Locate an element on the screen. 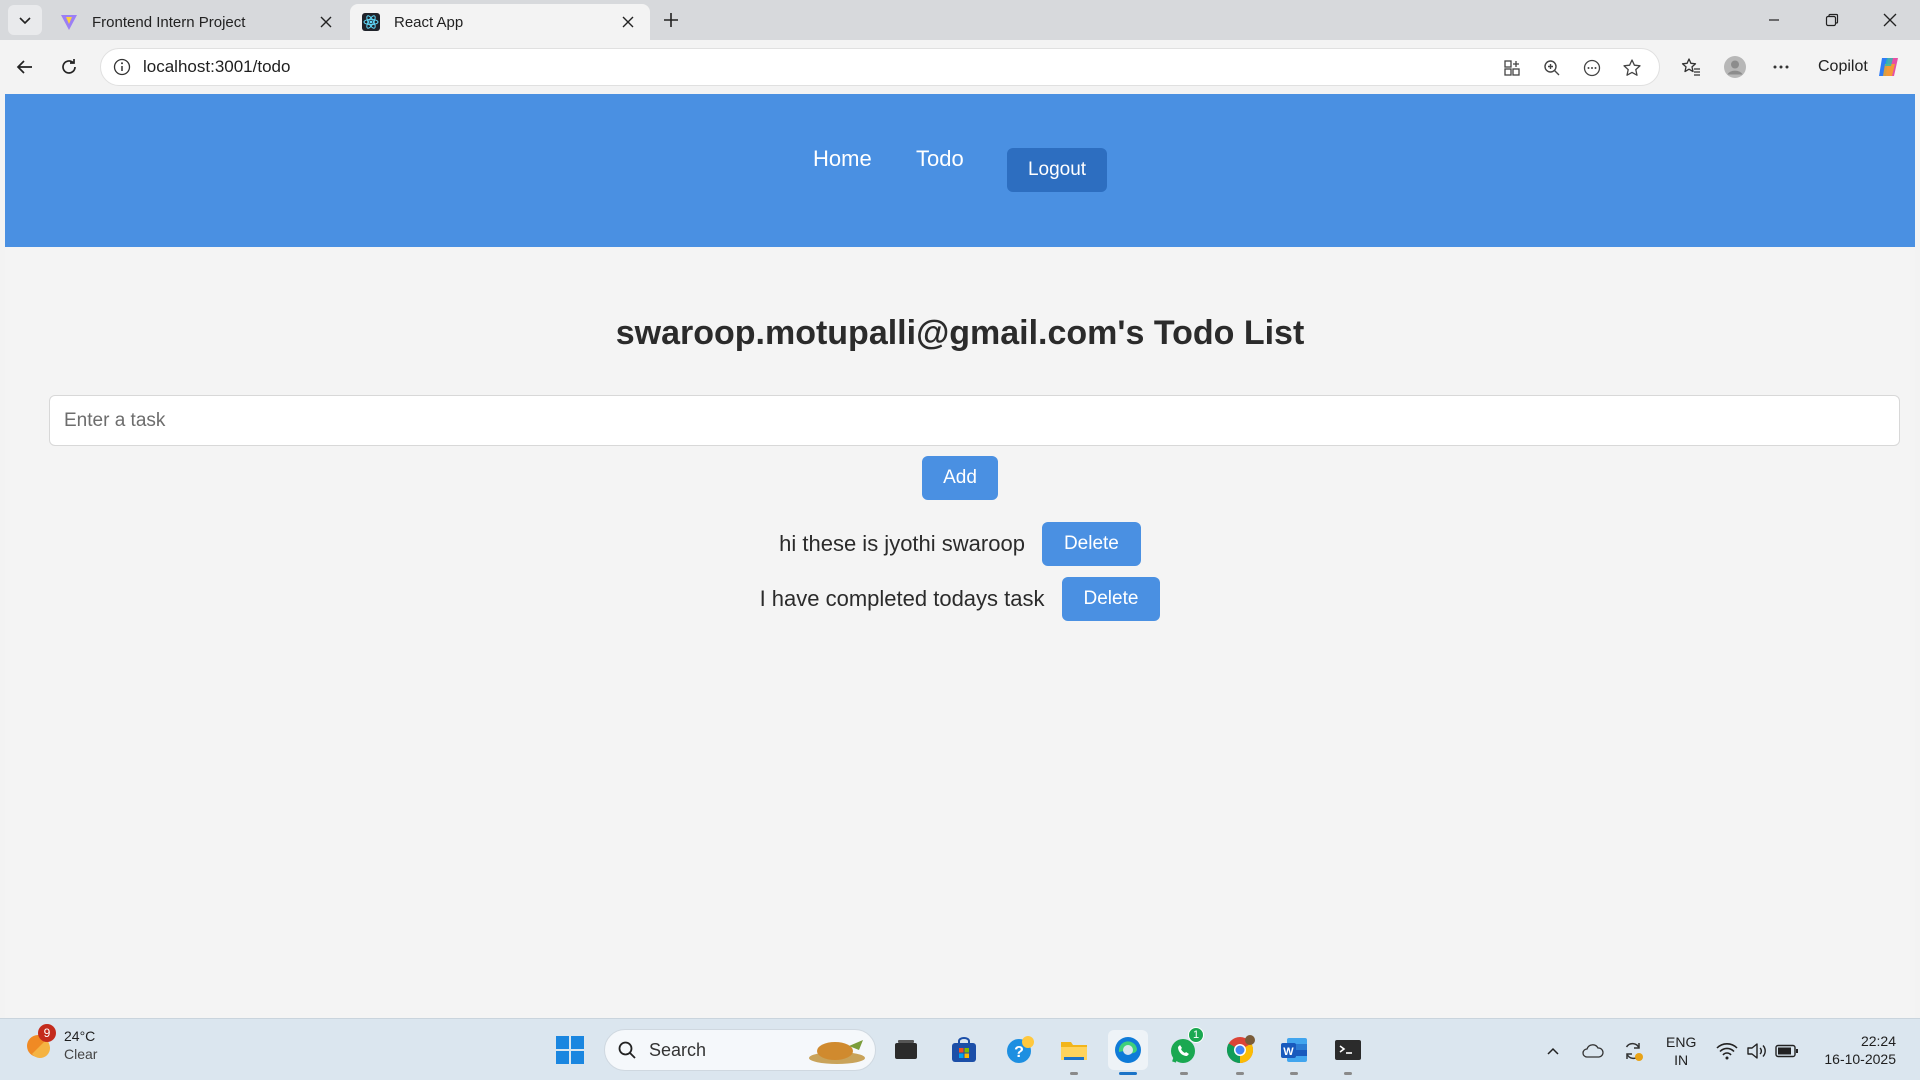 Image resolution: width=1920 pixels, height=1080 pixels. onedrive-tray is located at coordinates (1593, 1051).